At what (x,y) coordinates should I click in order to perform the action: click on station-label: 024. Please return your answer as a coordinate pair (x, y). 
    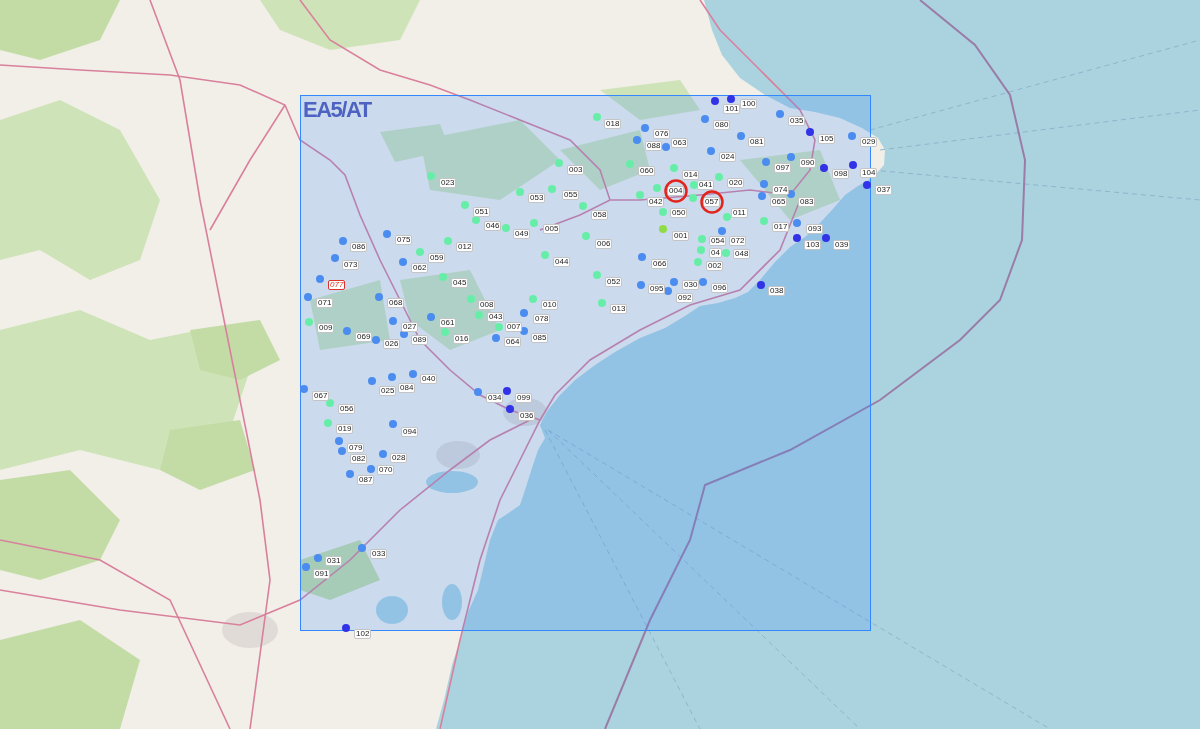
    Looking at the image, I should click on (728, 157).